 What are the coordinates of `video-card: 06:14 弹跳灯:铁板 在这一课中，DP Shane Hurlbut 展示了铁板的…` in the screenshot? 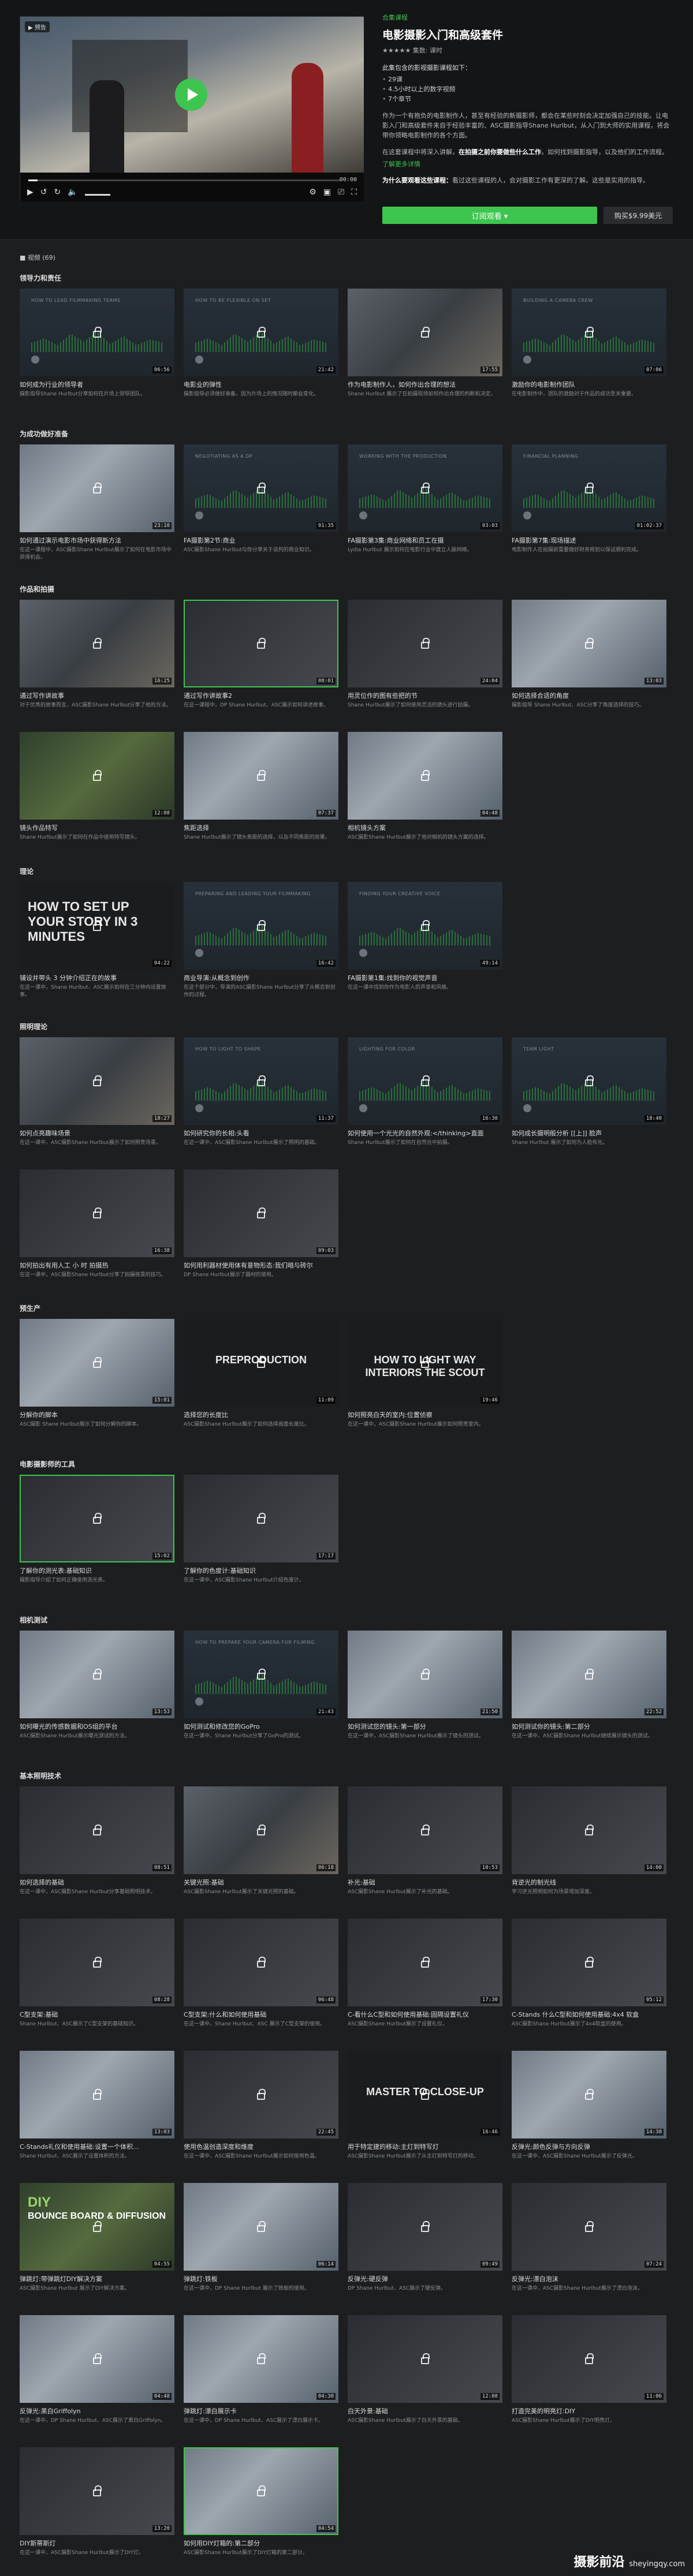 It's located at (261, 2241).